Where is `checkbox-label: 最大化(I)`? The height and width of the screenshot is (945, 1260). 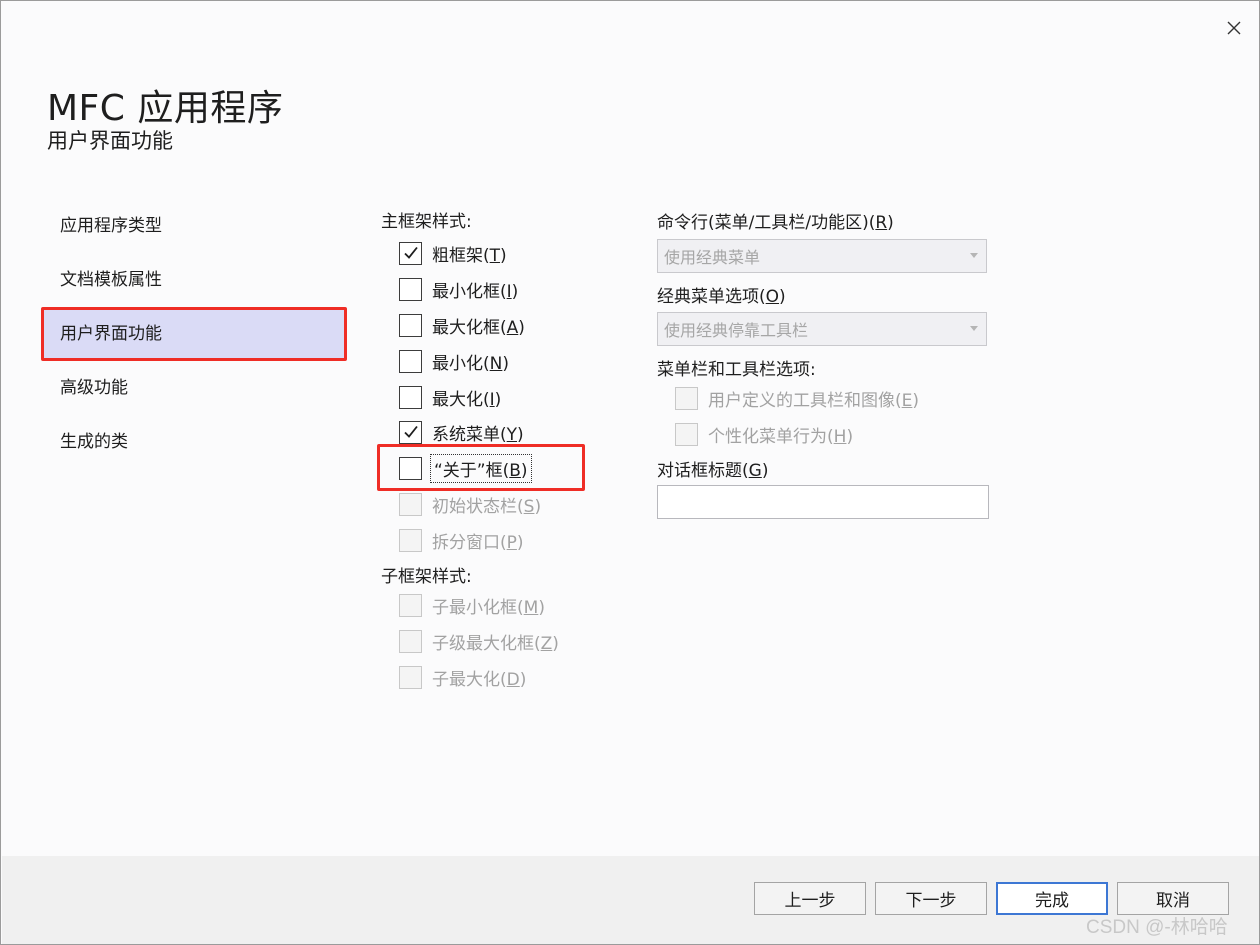 checkbox-label: 最大化(I) is located at coordinates (467, 399).